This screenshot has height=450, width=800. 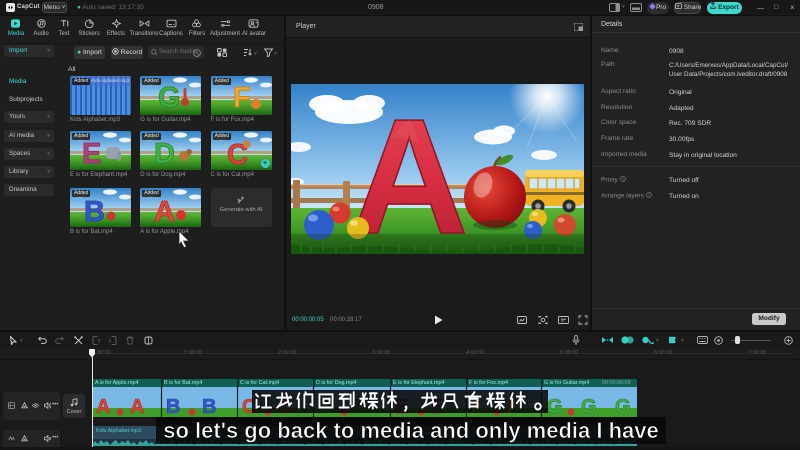 I want to click on svg-text: A, so click(x=164, y=211).